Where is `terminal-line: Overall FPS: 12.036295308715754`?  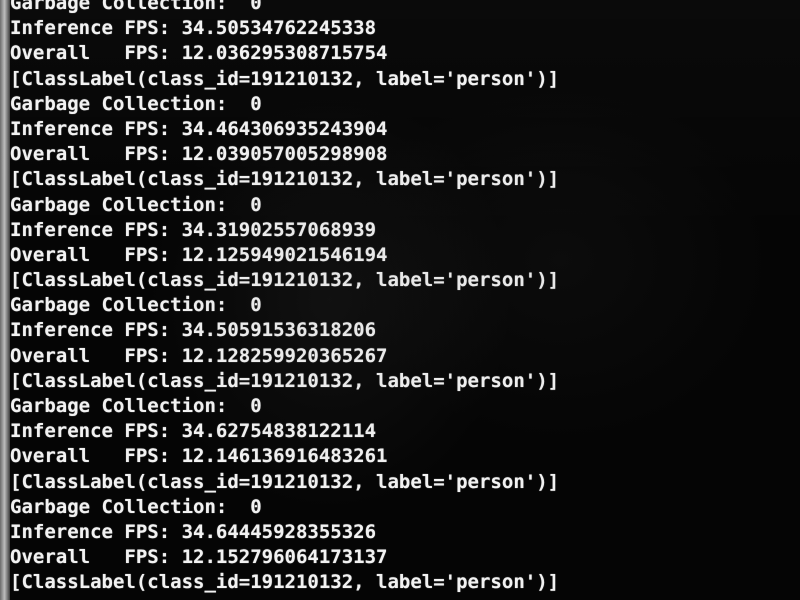
terminal-line: Overall FPS: 12.036295308715754 is located at coordinates (199, 53).